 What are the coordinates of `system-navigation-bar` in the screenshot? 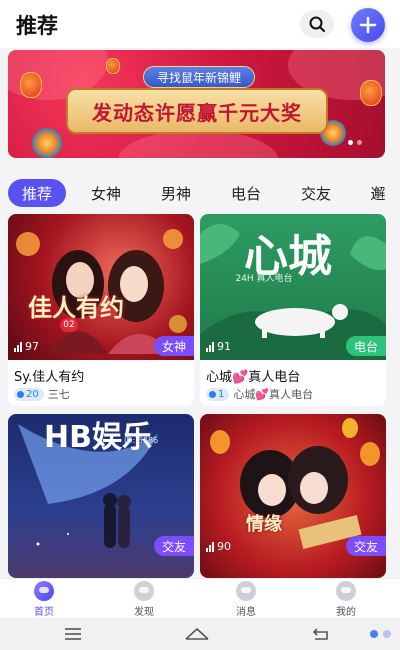 It's located at (200, 634).